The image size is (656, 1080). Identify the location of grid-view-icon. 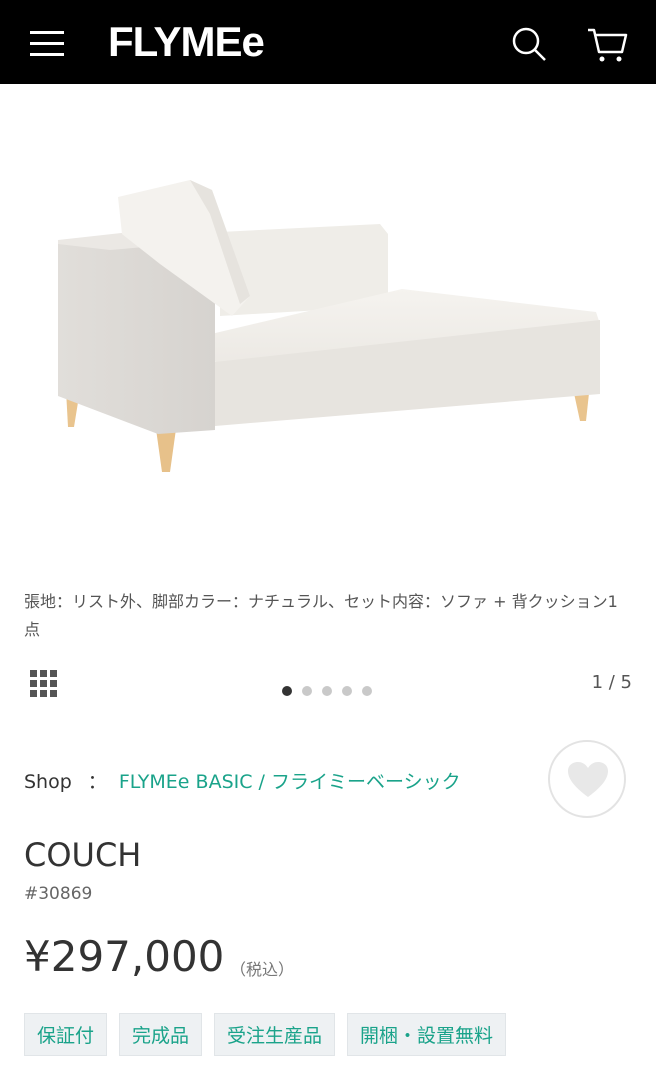
(44, 684).